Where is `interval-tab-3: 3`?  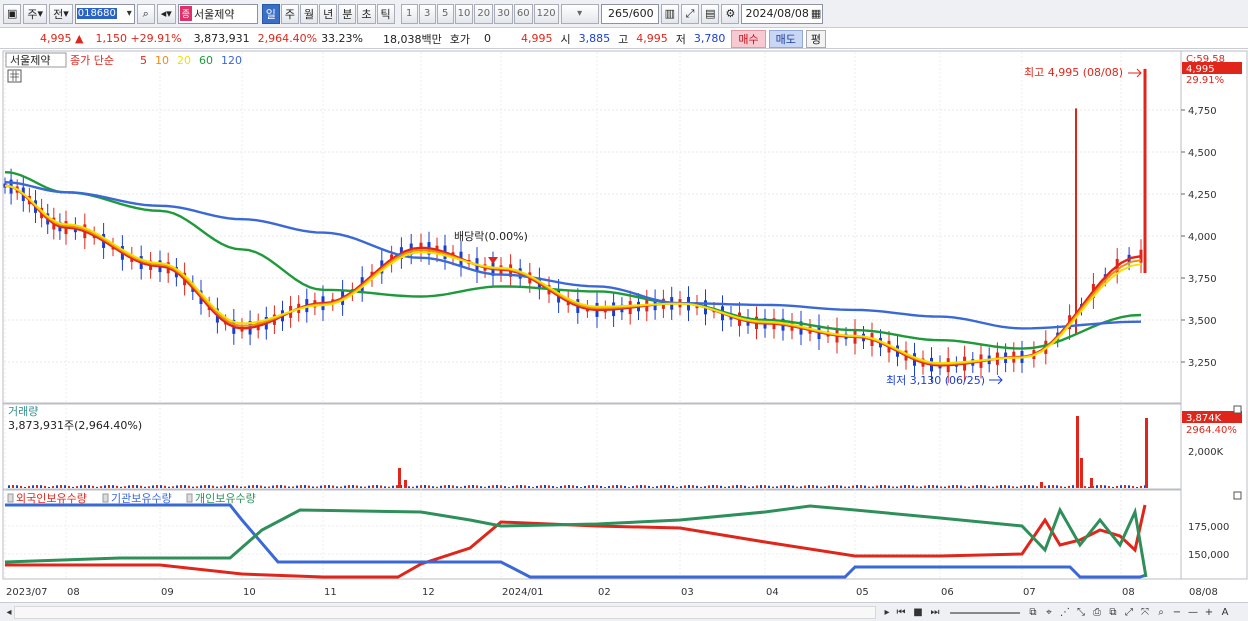 interval-tab-3: 3 is located at coordinates (427, 13).